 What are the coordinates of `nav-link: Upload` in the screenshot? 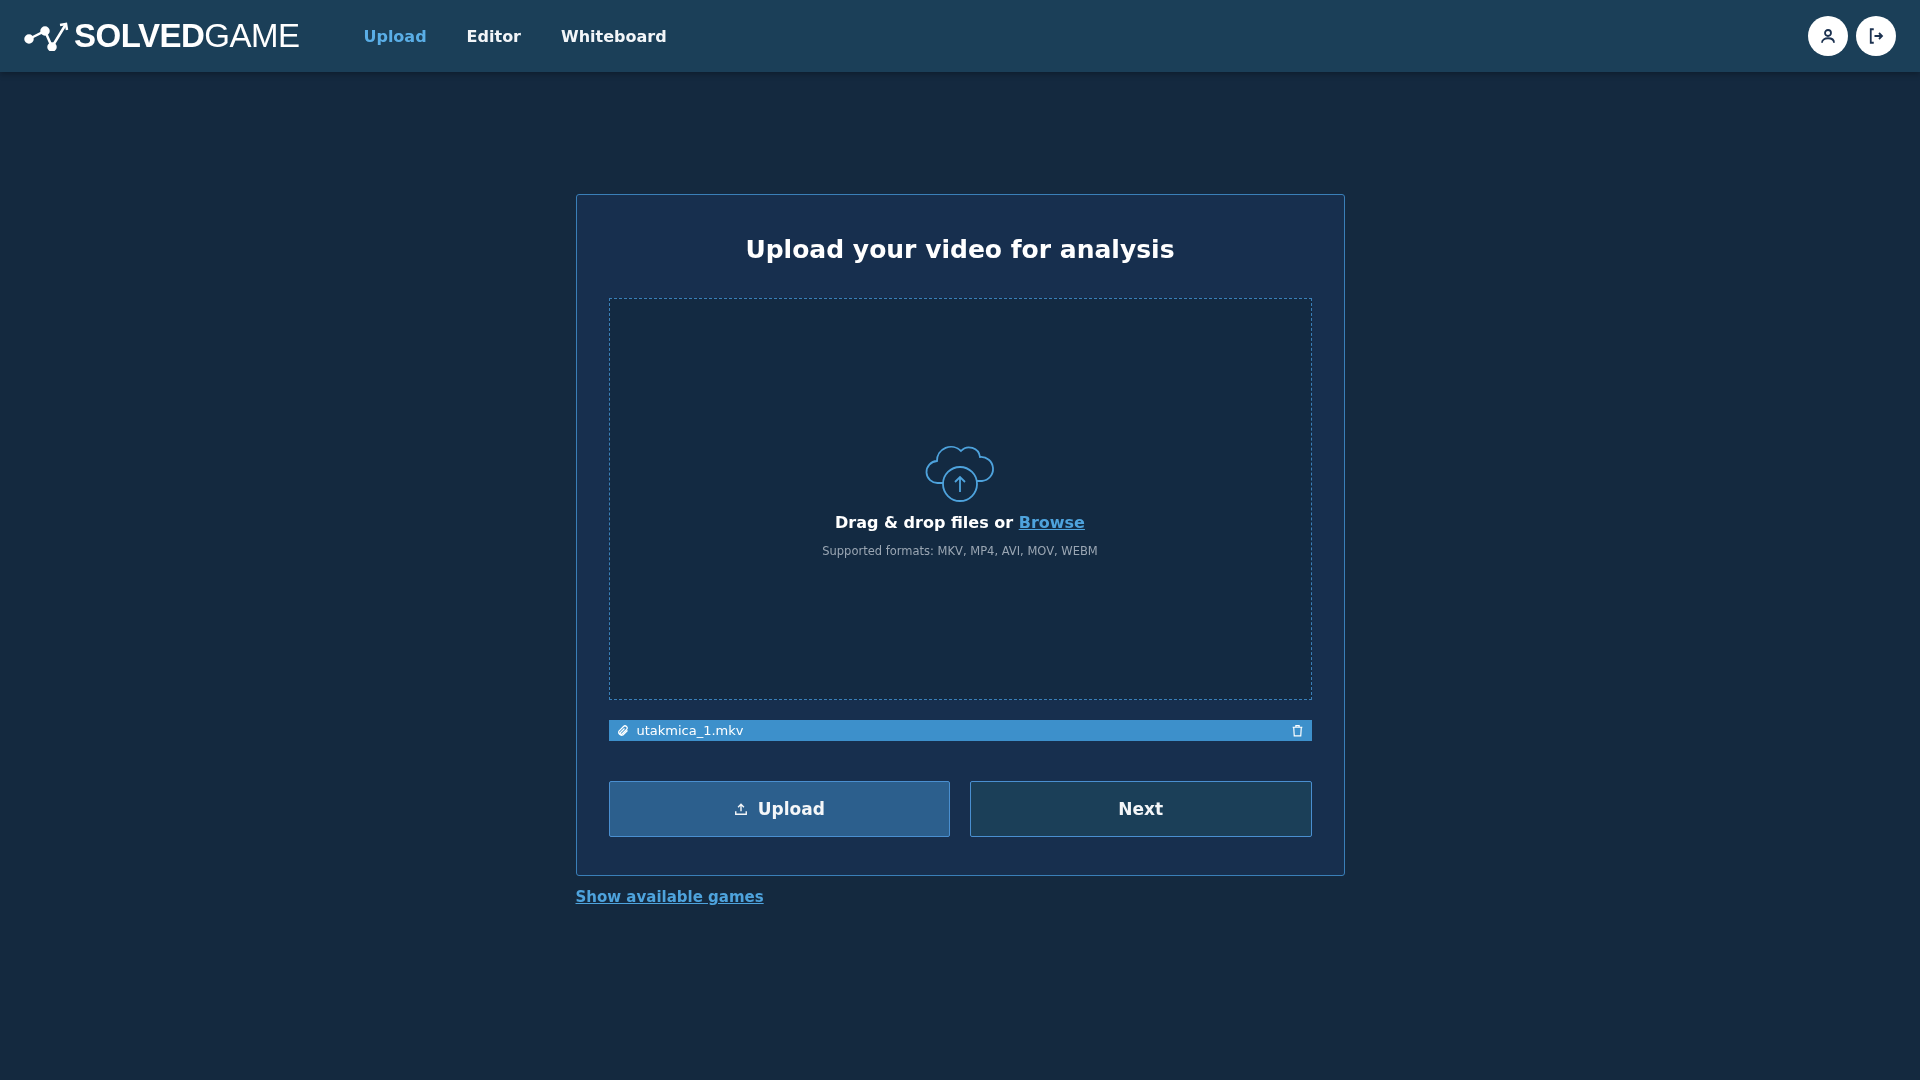 It's located at (395, 36).